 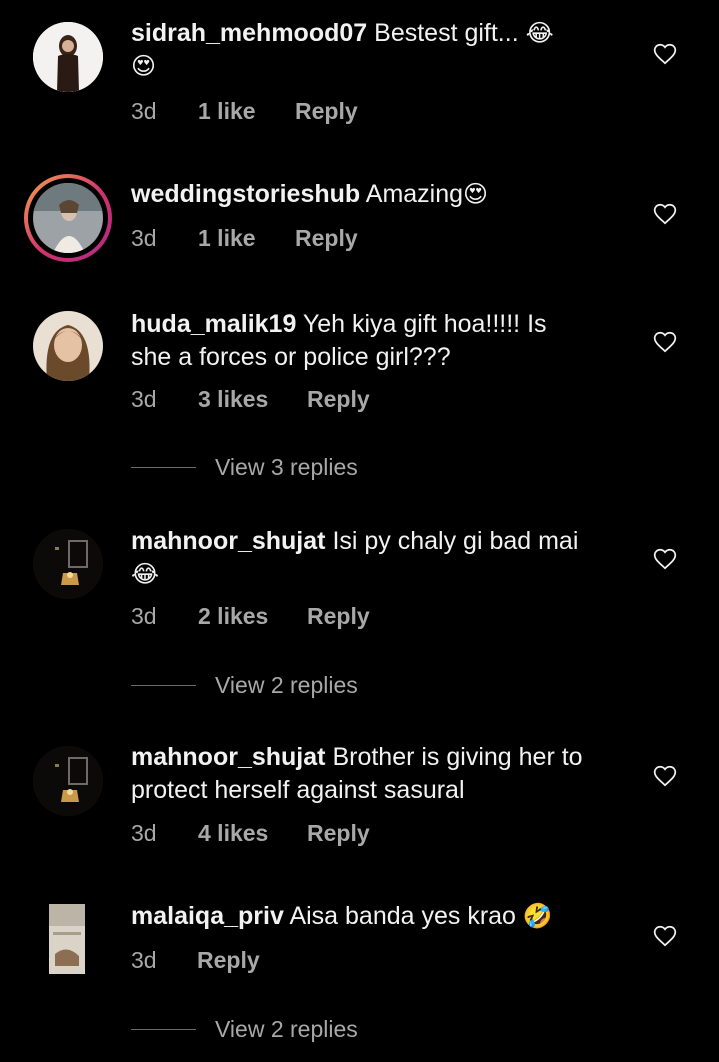 What do you see at coordinates (424, 324) in the screenshot?
I see `comment-body-line1: Yeh kiya gift hoa!!!!! Is` at bounding box center [424, 324].